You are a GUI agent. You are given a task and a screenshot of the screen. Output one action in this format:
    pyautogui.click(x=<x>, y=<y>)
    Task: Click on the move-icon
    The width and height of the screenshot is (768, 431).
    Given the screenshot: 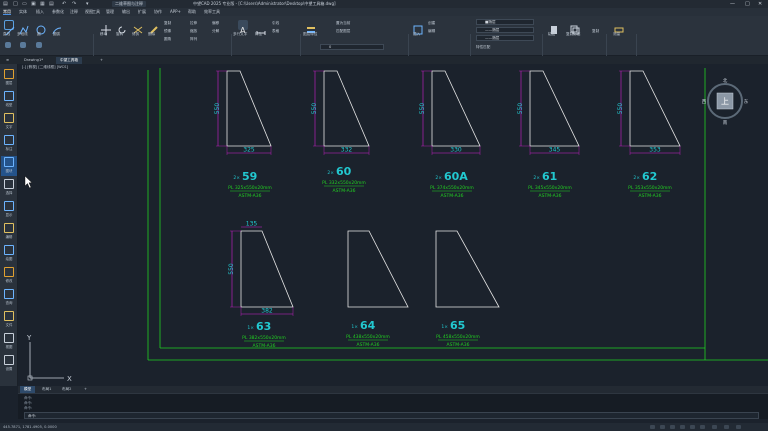 What is the action you would take?
    pyautogui.click(x=106, y=27)
    